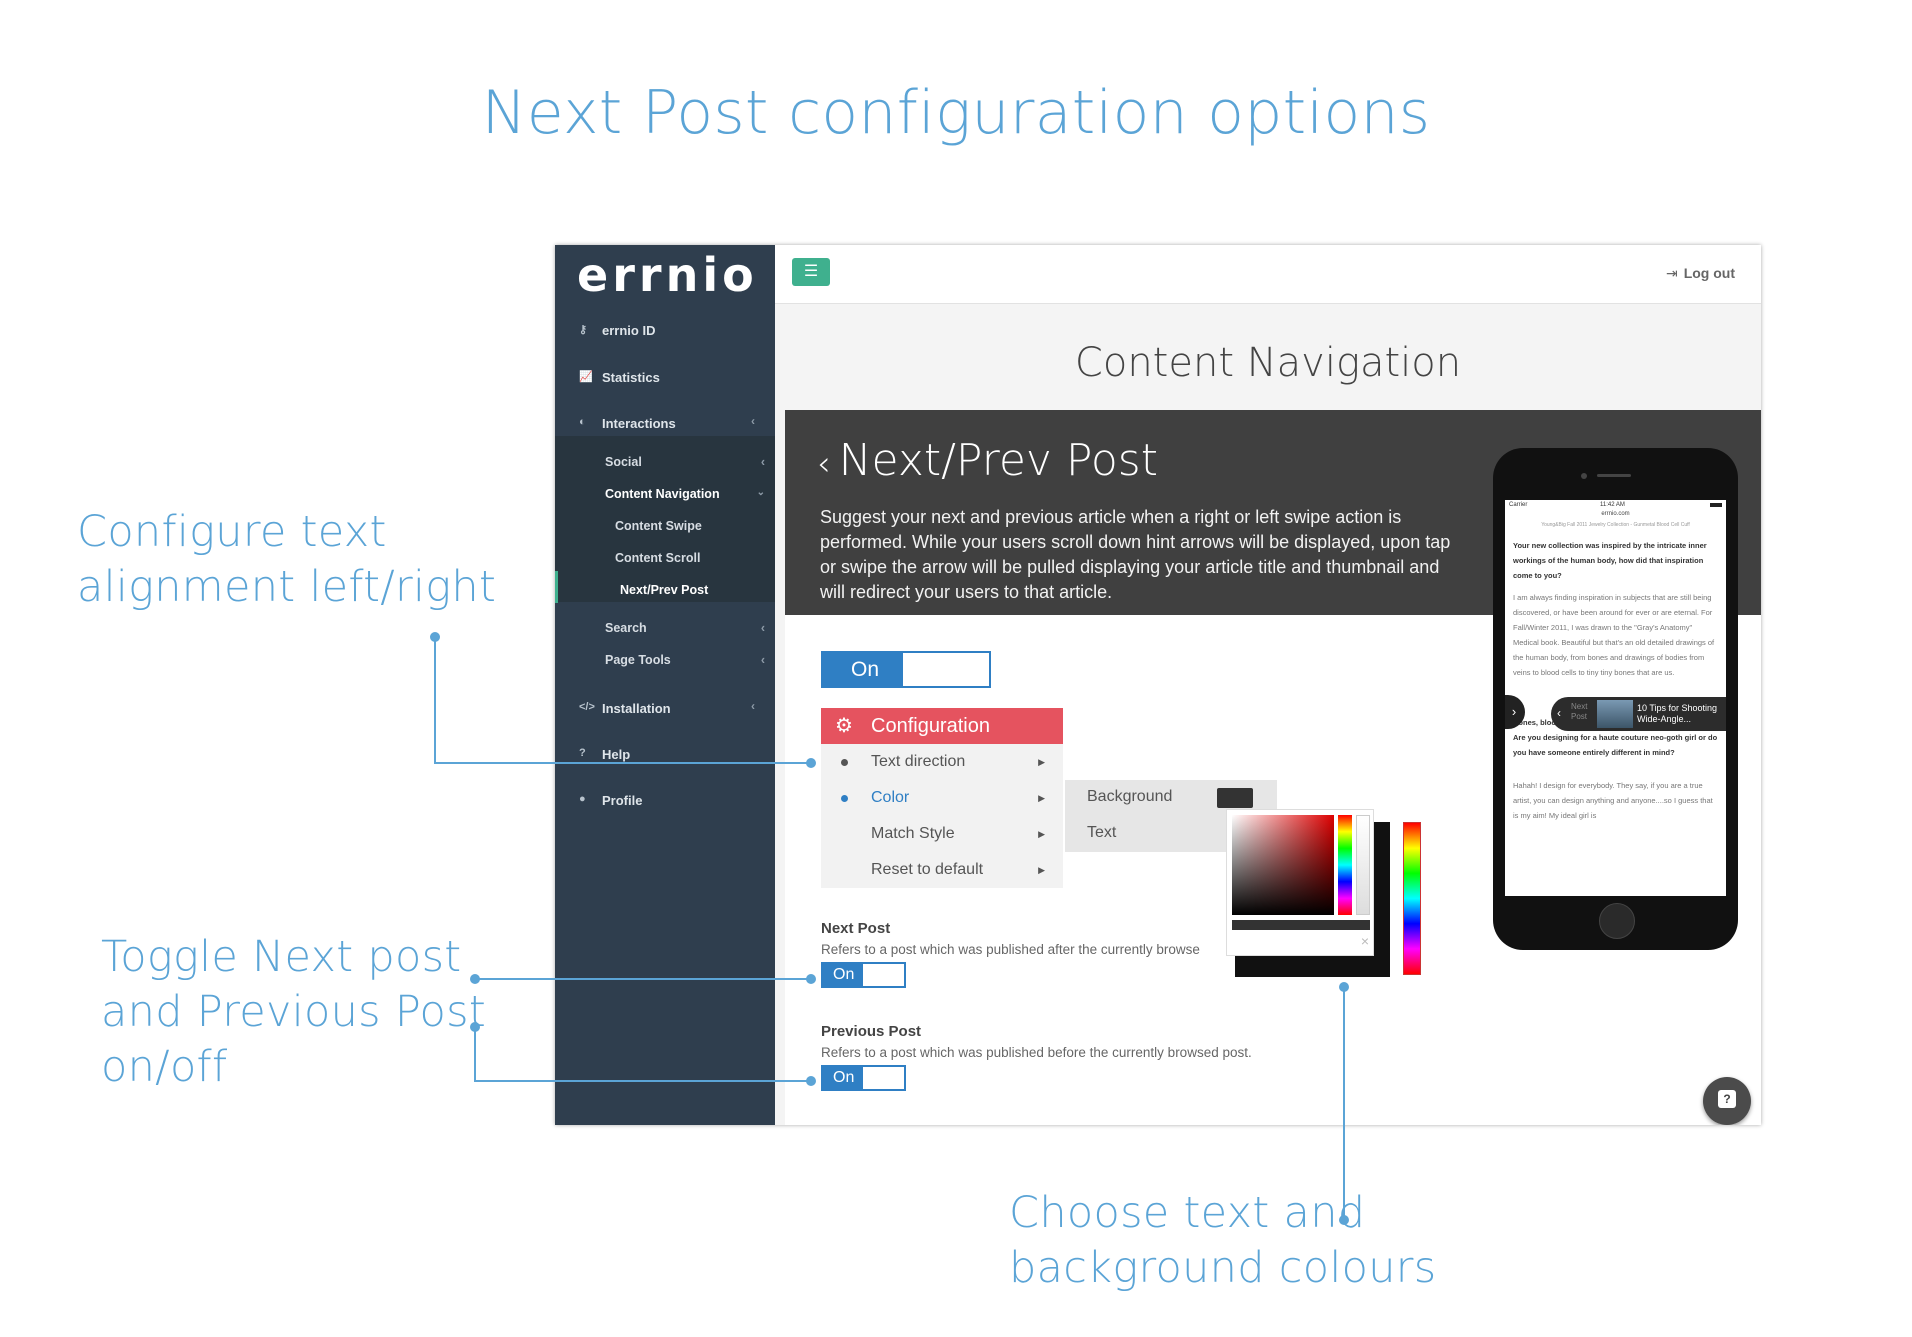  Describe the element at coordinates (287, 587) in the screenshot. I see `callout-line: alignment left/right` at that location.